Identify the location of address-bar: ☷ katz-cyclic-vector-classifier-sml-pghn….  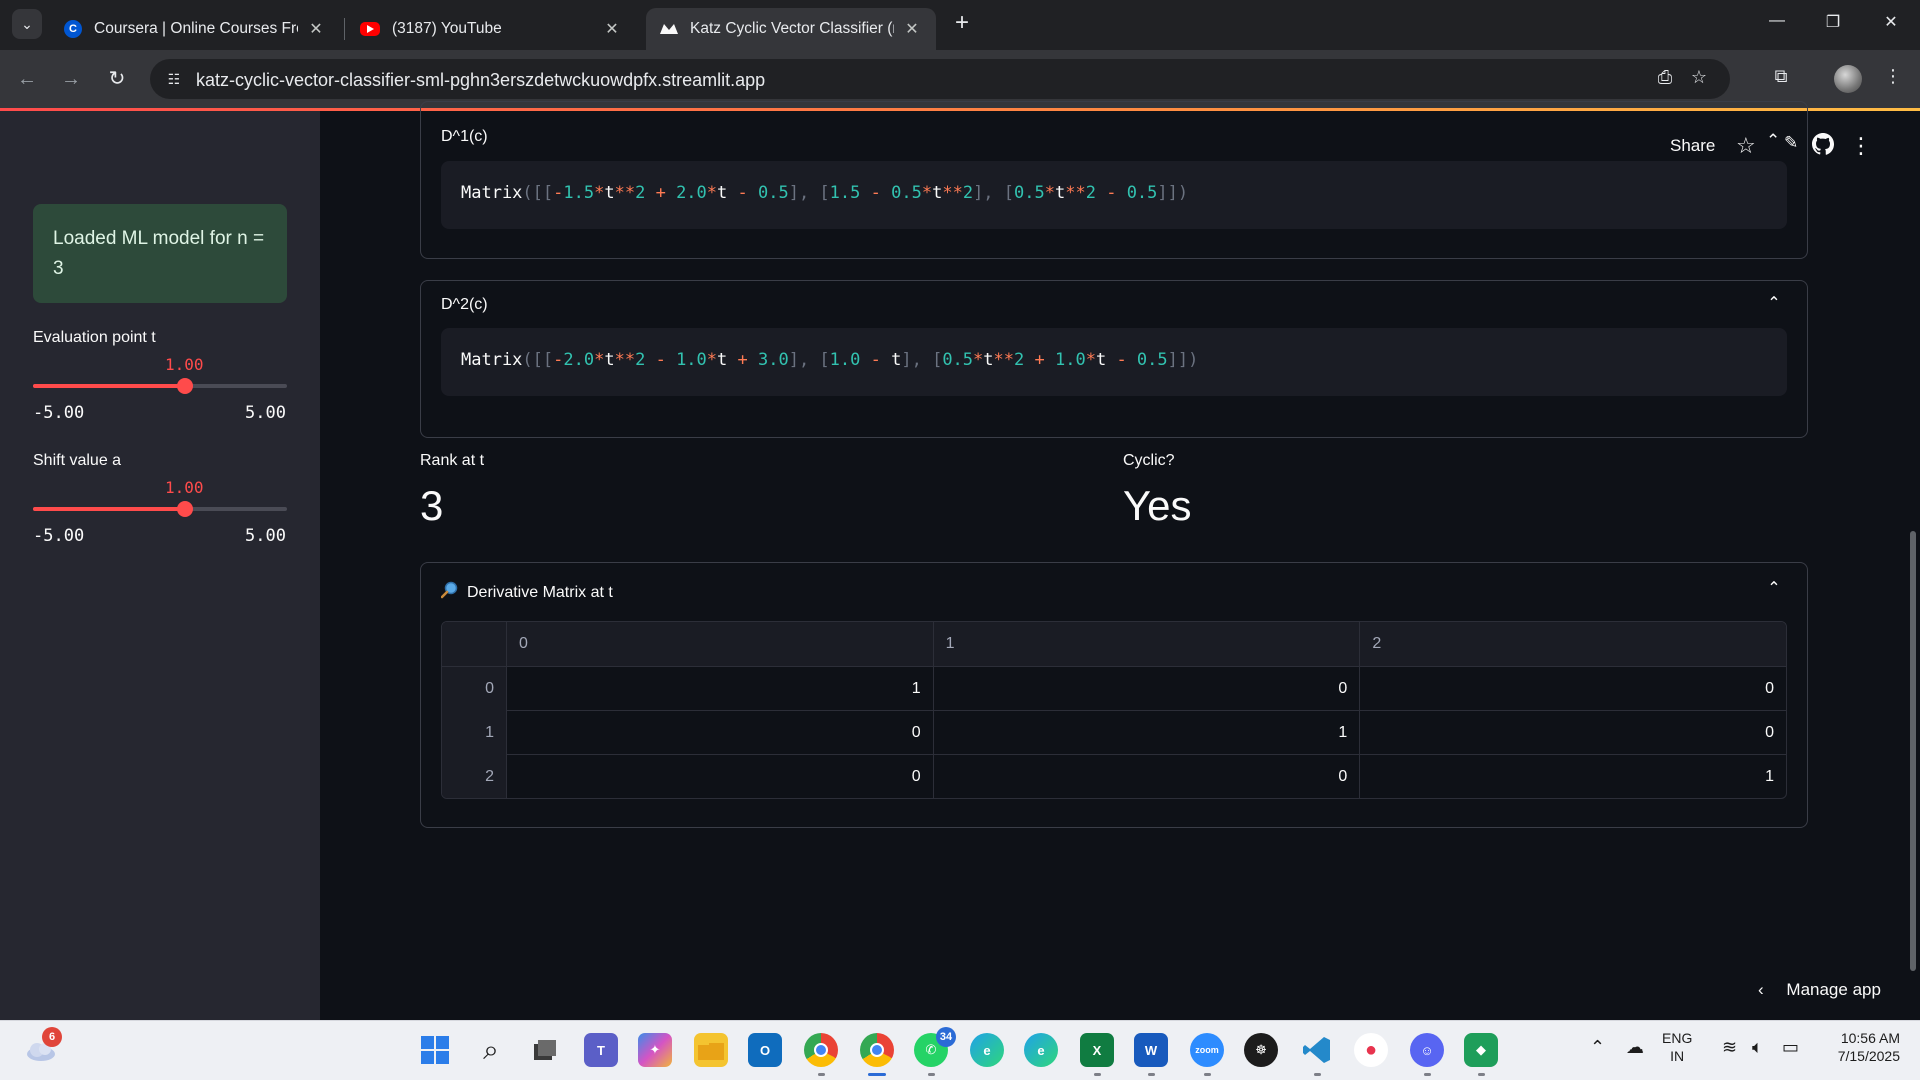
(940, 79).